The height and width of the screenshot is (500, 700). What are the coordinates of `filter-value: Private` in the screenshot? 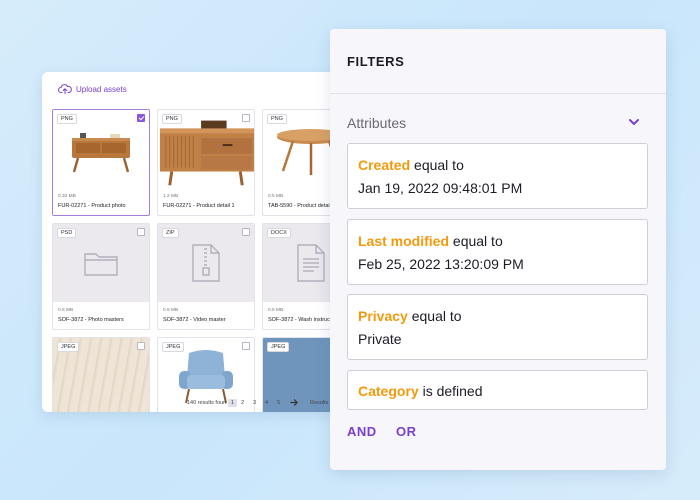 It's located at (380, 339).